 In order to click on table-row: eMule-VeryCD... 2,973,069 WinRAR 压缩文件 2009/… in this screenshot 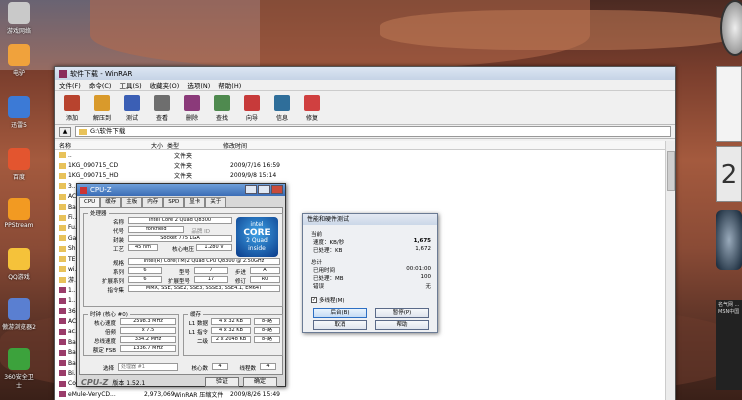, I will do `click(361, 394)`.